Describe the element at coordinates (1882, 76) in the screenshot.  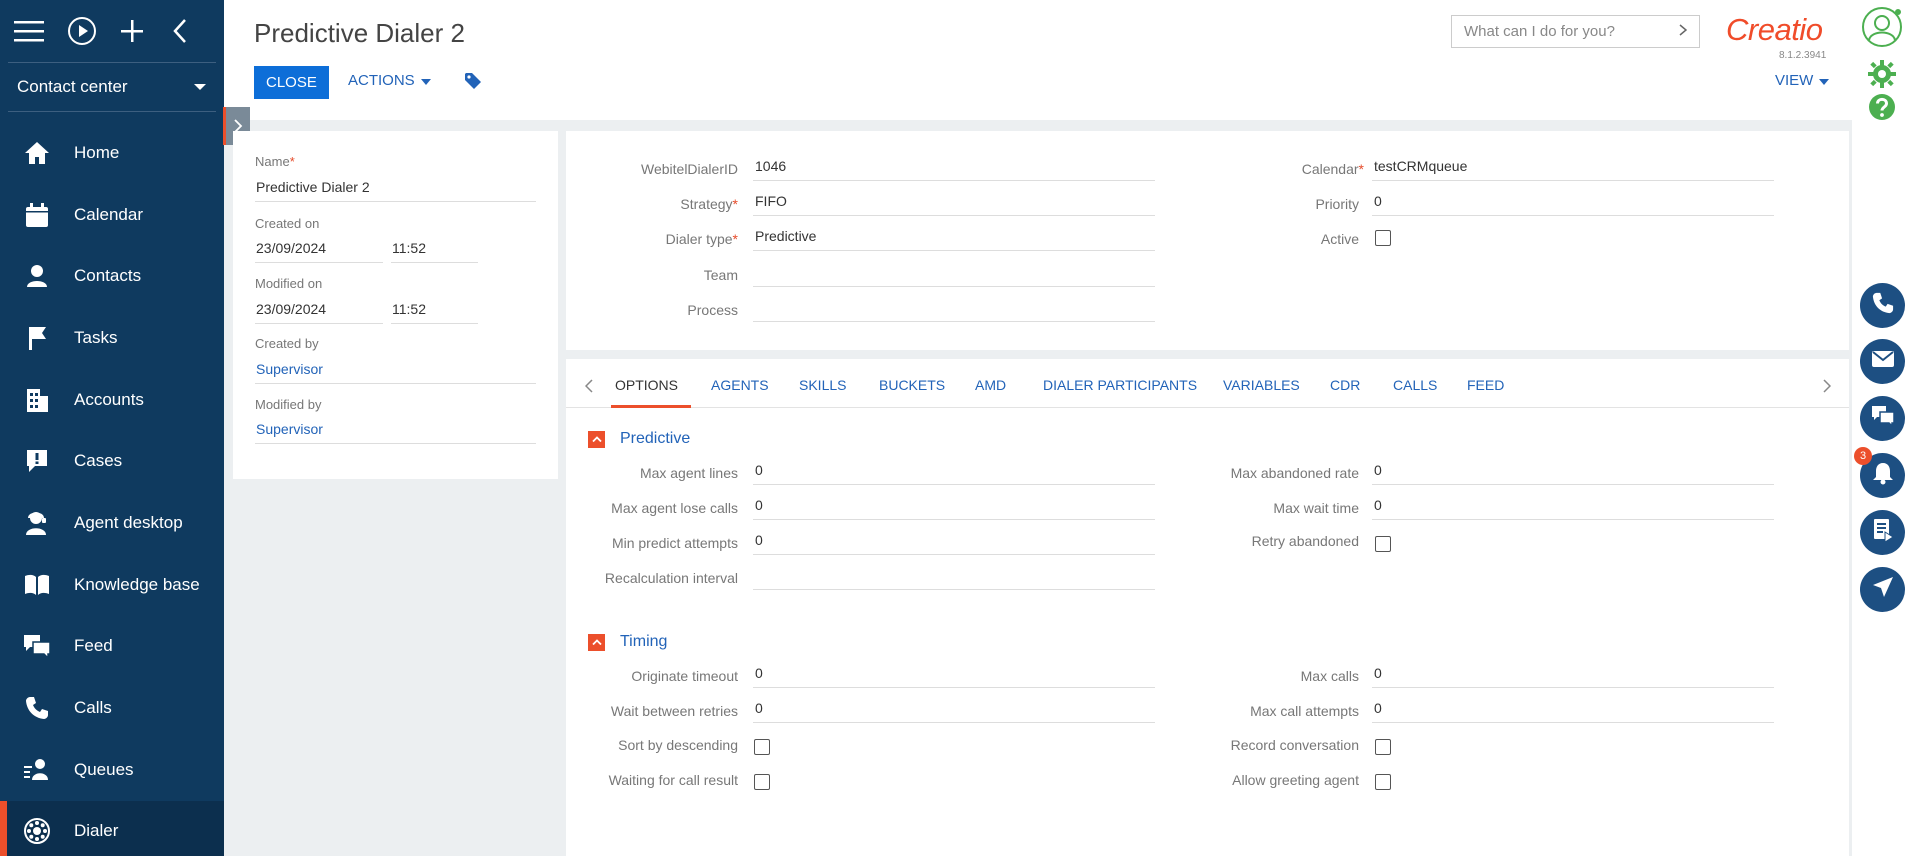
I see `gear-icon` at that location.